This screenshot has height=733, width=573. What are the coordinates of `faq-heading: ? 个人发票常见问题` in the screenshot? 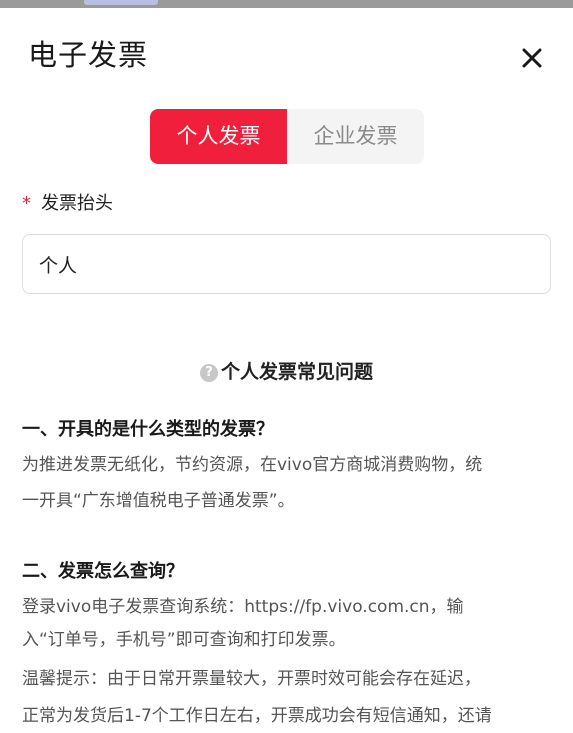 It's located at (286, 372).